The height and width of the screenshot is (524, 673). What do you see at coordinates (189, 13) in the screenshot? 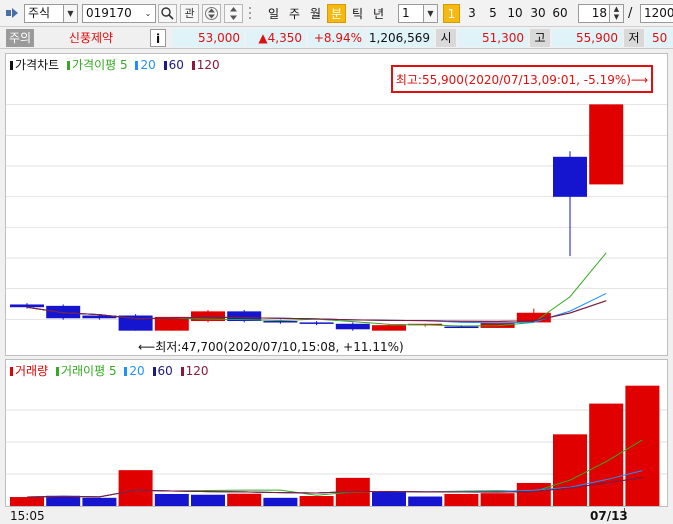
I see `watchlist-button: 관` at bounding box center [189, 13].